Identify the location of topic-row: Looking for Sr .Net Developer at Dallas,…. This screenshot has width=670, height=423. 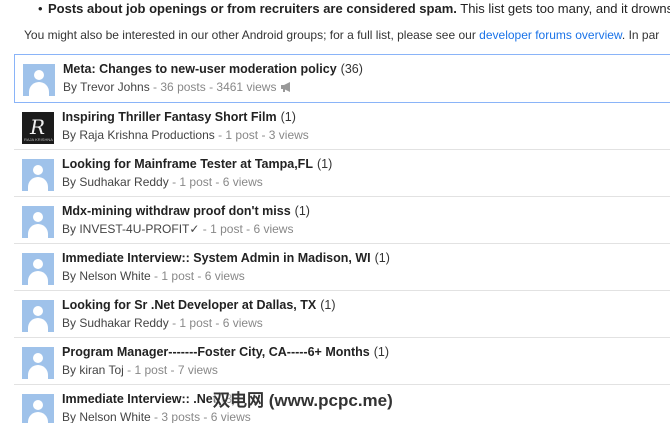
(342, 314).